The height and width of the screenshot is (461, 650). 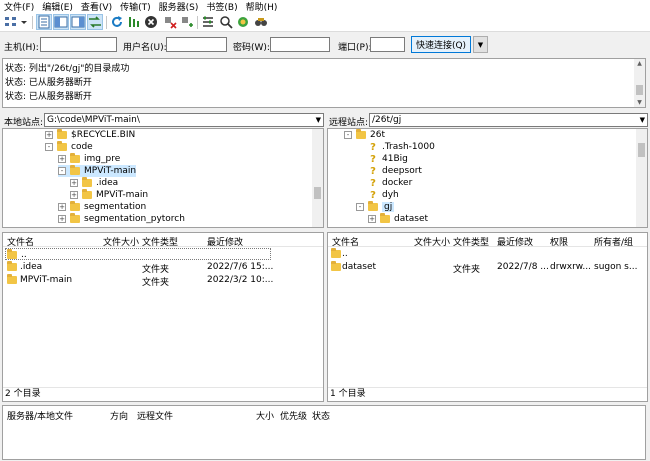 What do you see at coordinates (398, 219) in the screenshot?
I see `tree-item: + dataset` at bounding box center [398, 219].